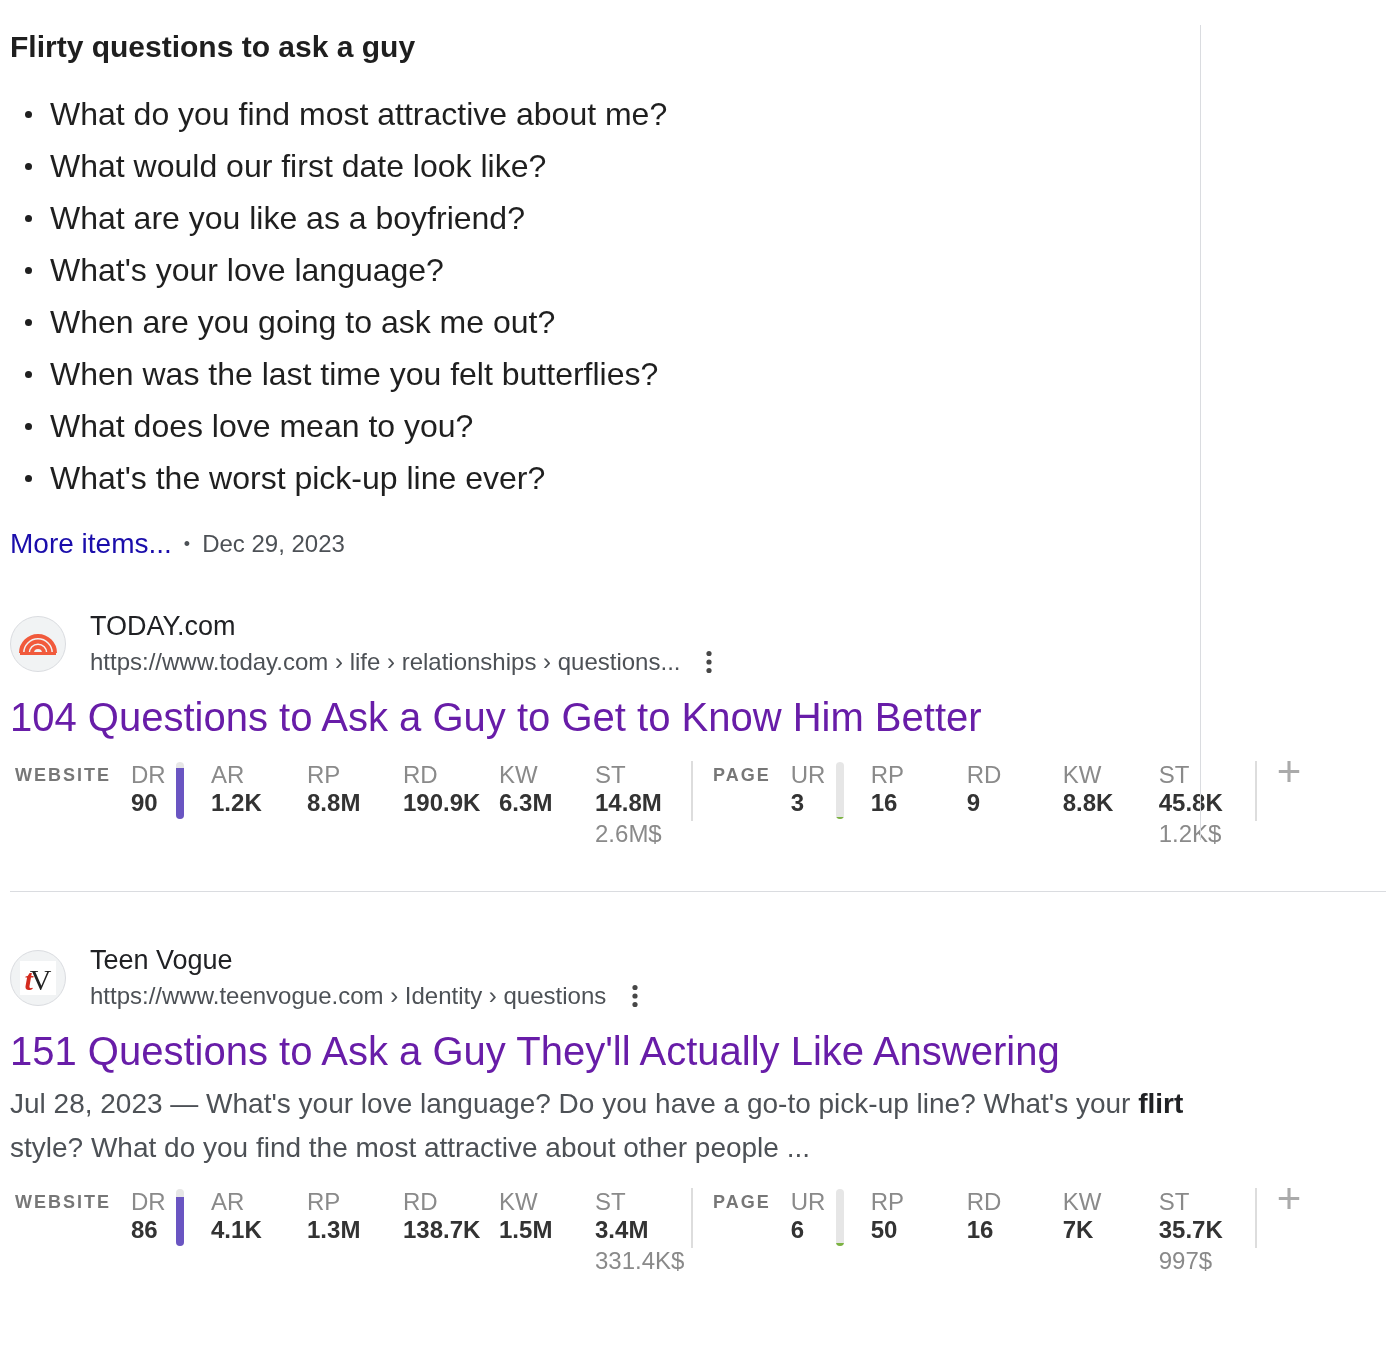  Describe the element at coordinates (144, 1230) in the screenshot. I see `metric-value: 86` at that location.